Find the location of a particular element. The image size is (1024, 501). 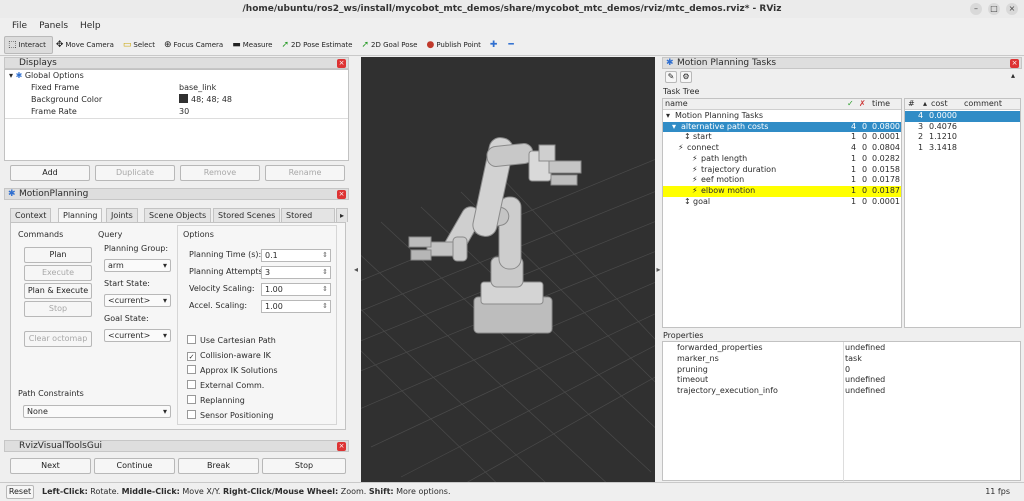

next-button: Next is located at coordinates (50, 466).